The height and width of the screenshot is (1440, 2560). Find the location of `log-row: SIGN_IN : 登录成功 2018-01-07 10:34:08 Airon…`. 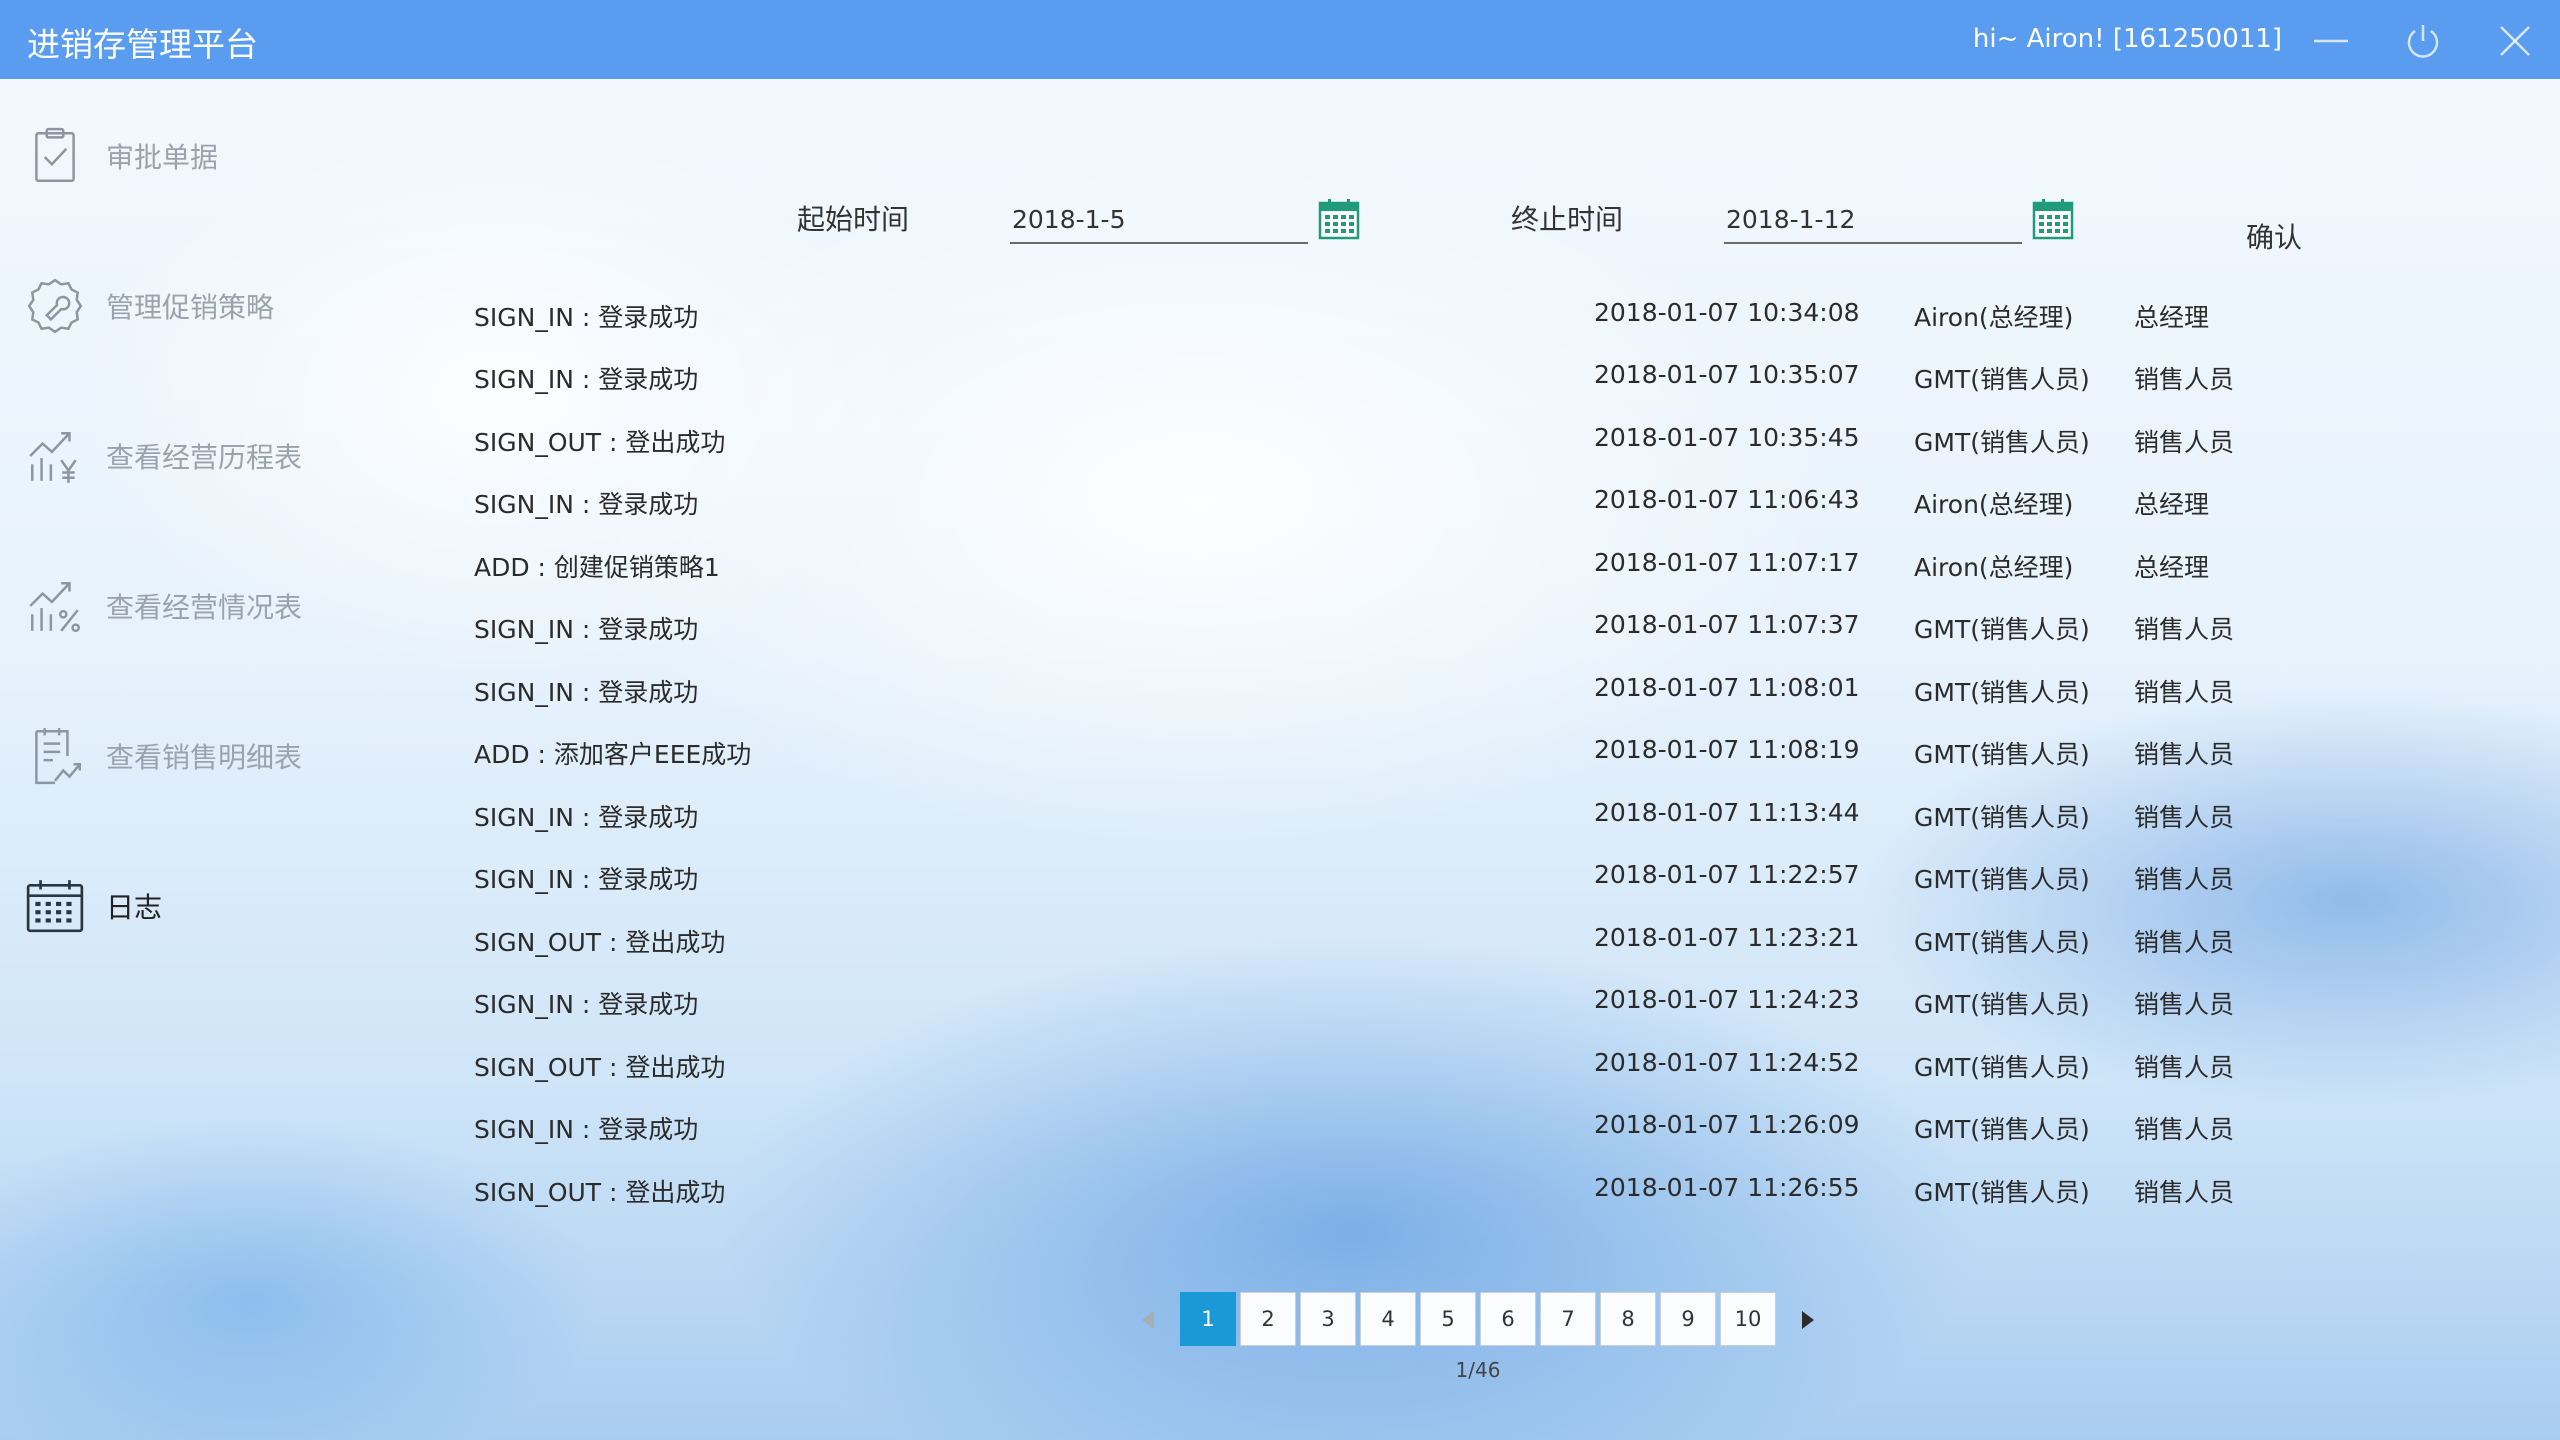

log-row: SIGN_IN : 登录成功 2018-01-07 10:34:08 Airon… is located at coordinates (1374, 320).